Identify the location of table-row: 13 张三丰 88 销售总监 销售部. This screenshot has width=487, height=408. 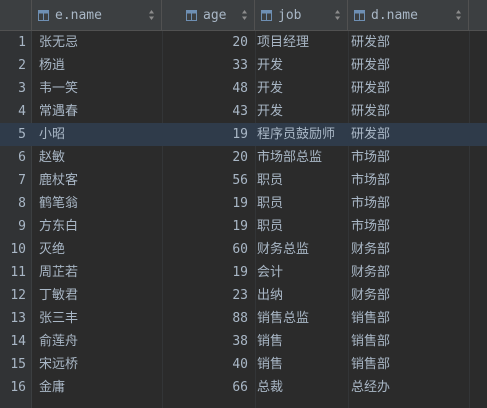
(243, 318).